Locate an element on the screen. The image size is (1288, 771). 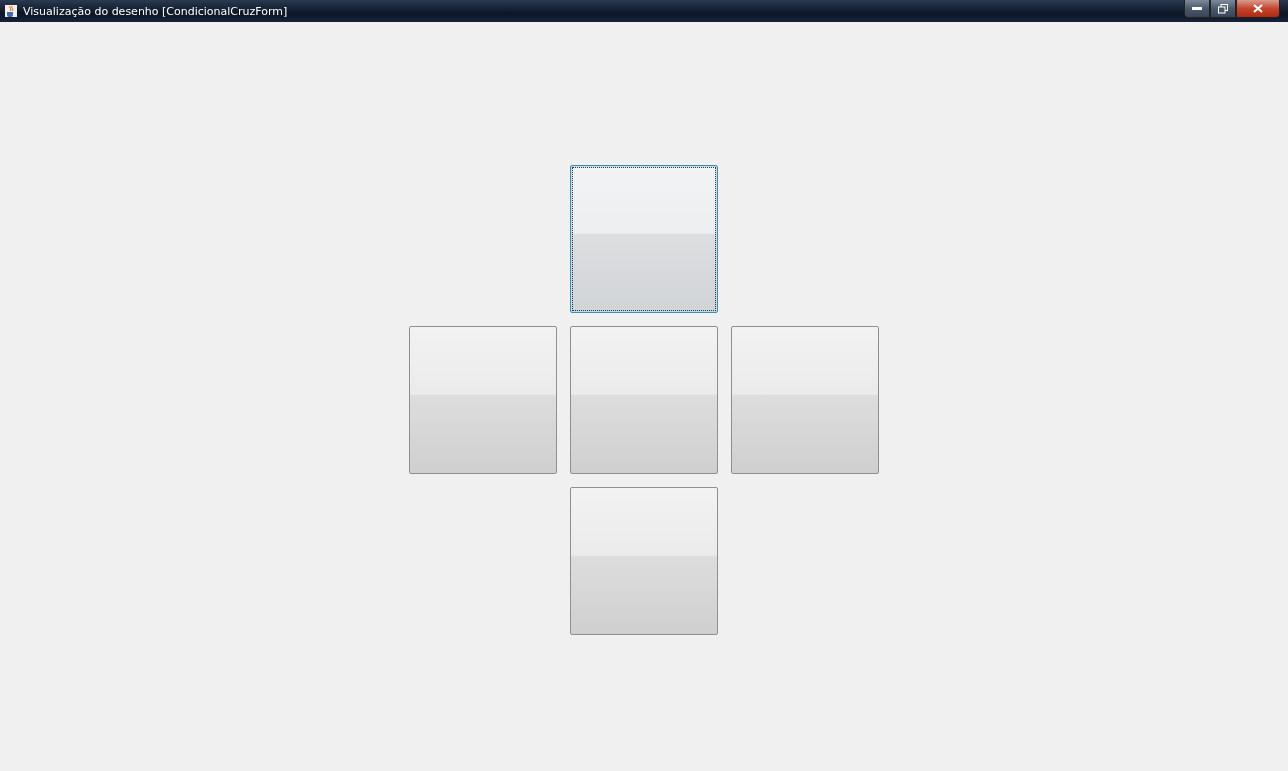
close-button is located at coordinates (1258, 9).